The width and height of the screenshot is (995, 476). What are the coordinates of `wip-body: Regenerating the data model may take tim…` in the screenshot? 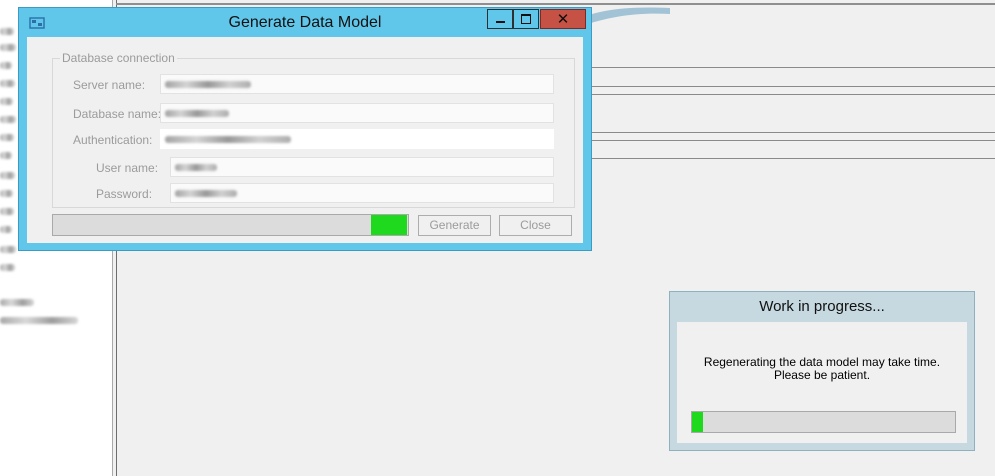 It's located at (822, 382).